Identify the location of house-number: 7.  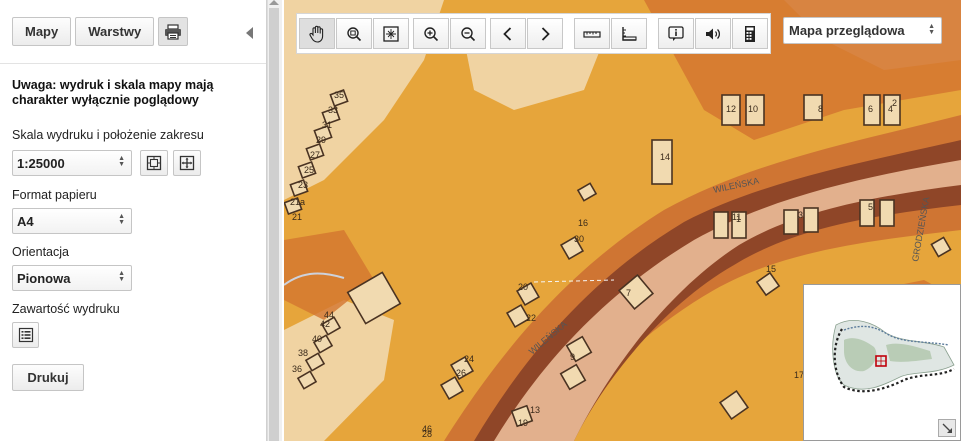
(628, 293).